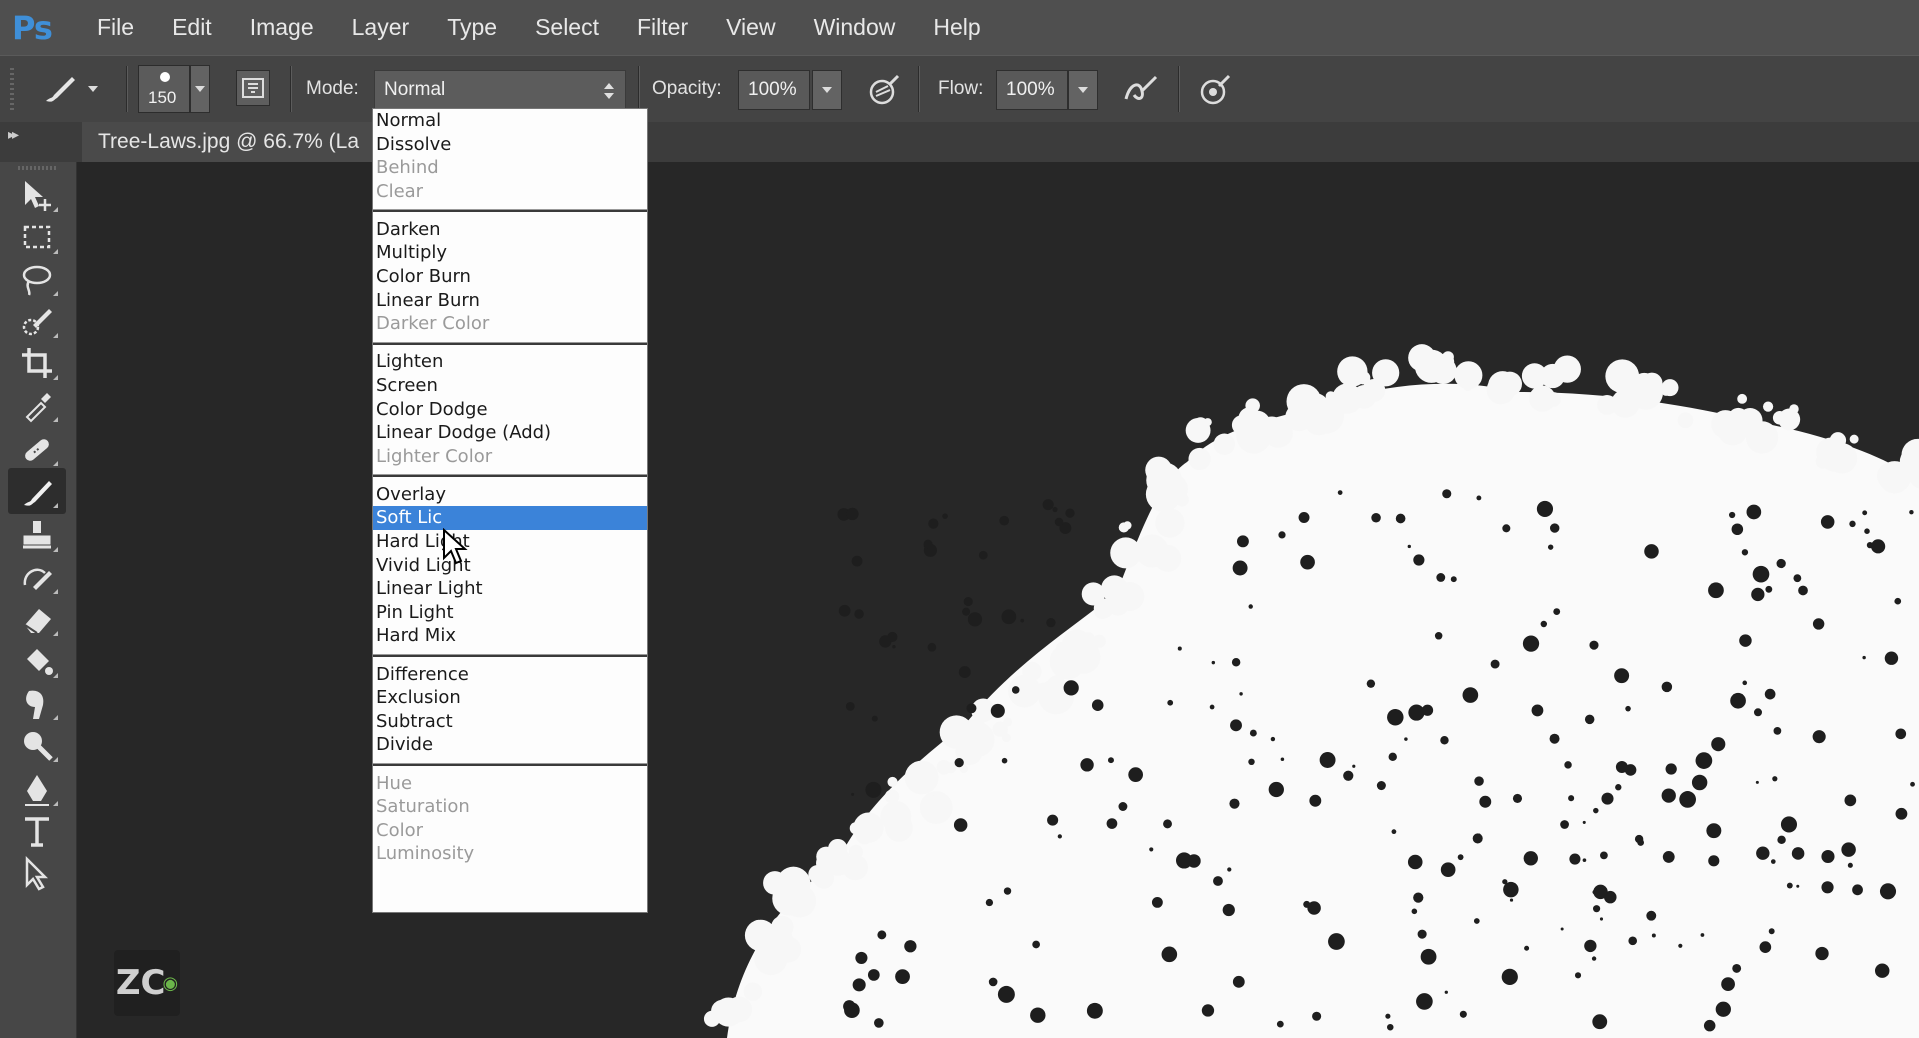 The width and height of the screenshot is (1919, 1038). I want to click on opacity-input: 100%, so click(774, 90).